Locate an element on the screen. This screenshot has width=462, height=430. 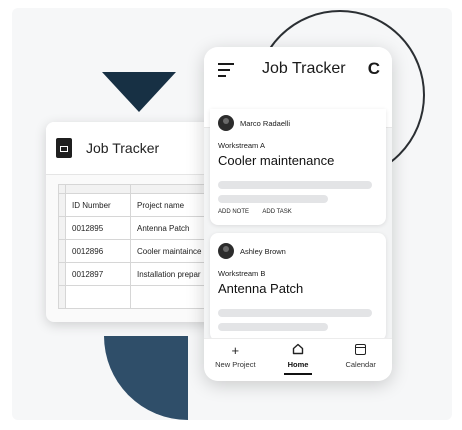
nav-label: New Project is located at coordinates (235, 364).